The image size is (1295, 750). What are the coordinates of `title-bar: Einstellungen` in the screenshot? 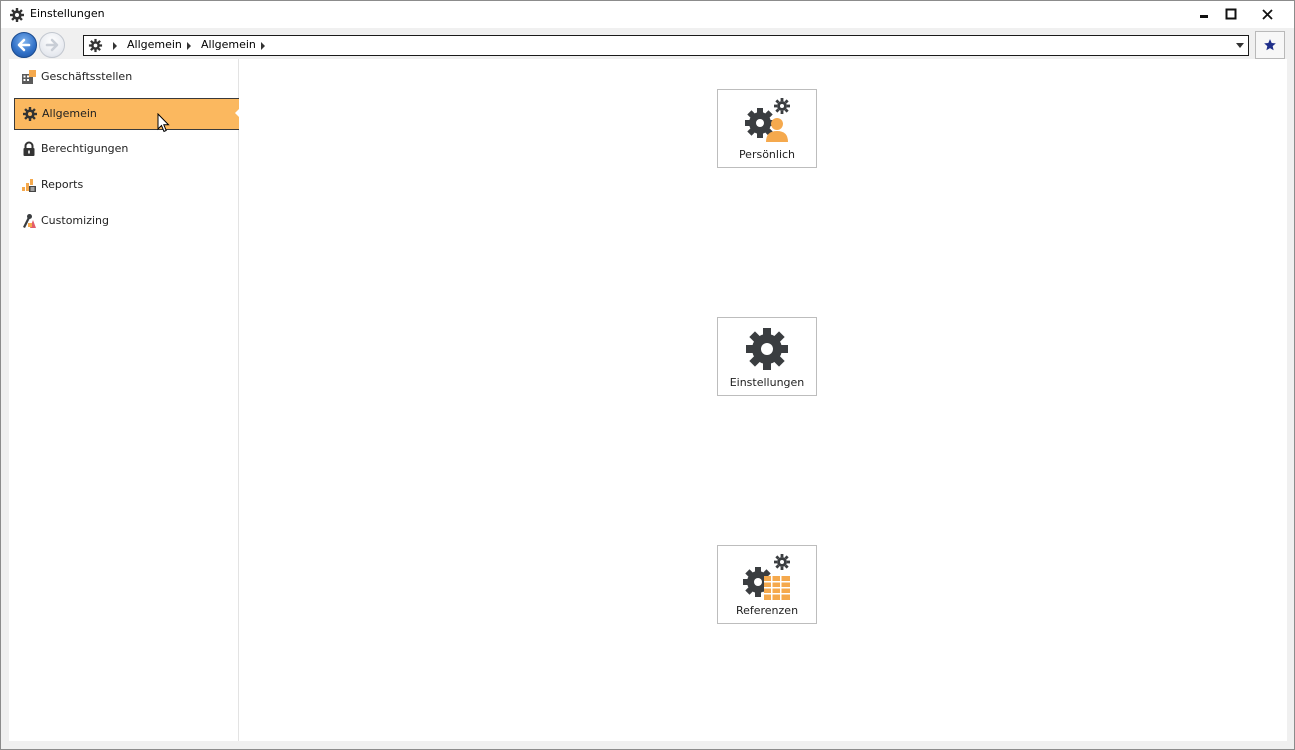 It's located at (647, 14).